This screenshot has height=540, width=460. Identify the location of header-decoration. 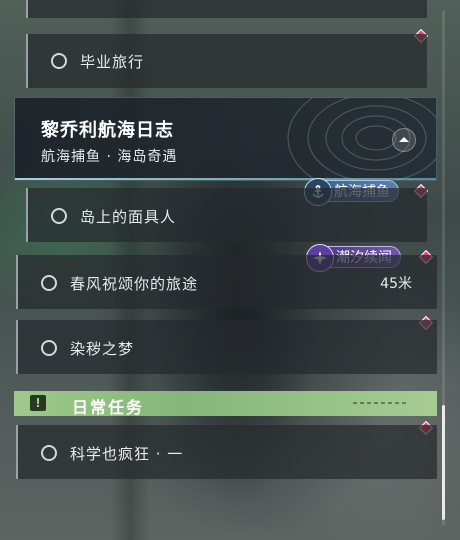
(380, 403).